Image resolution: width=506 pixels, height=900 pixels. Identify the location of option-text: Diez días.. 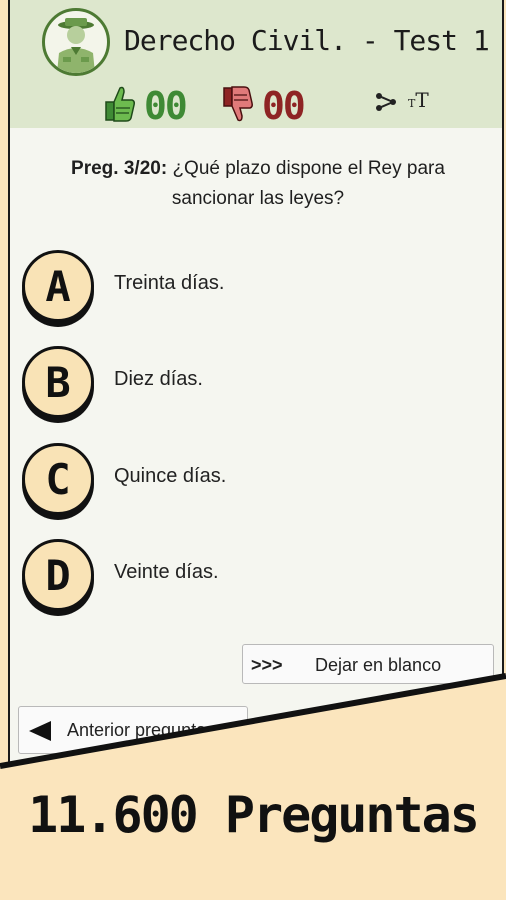
(158, 379).